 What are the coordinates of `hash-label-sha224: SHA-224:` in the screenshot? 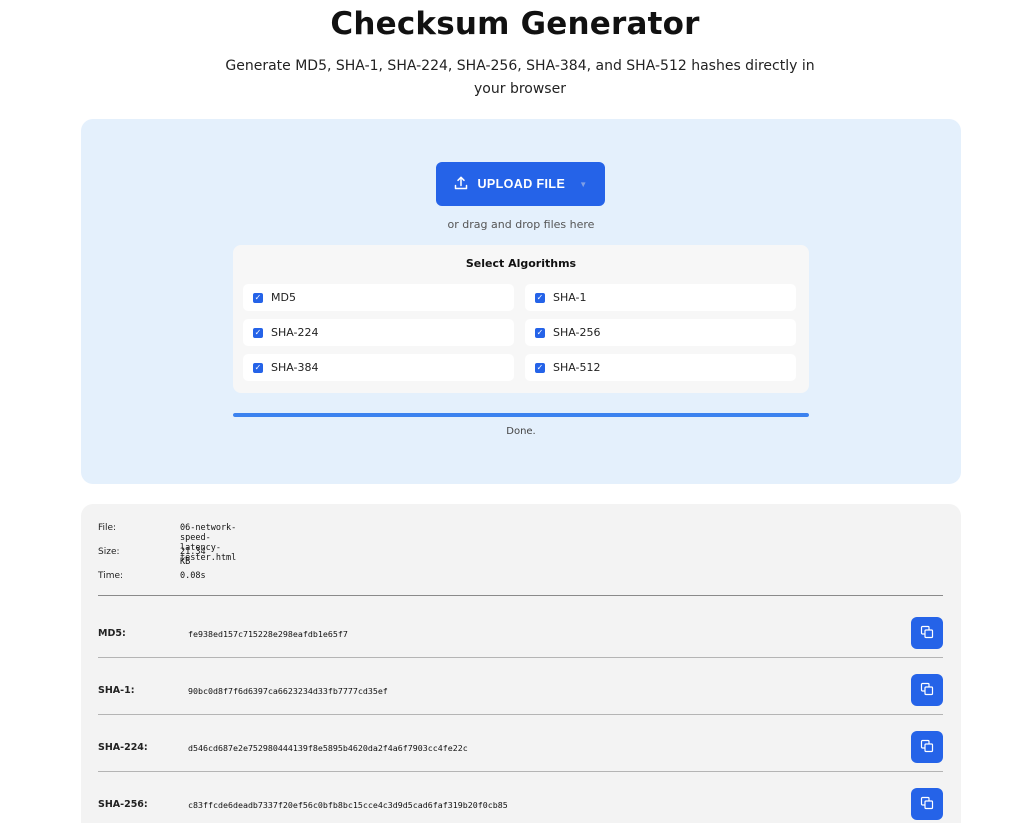 It's located at (123, 747).